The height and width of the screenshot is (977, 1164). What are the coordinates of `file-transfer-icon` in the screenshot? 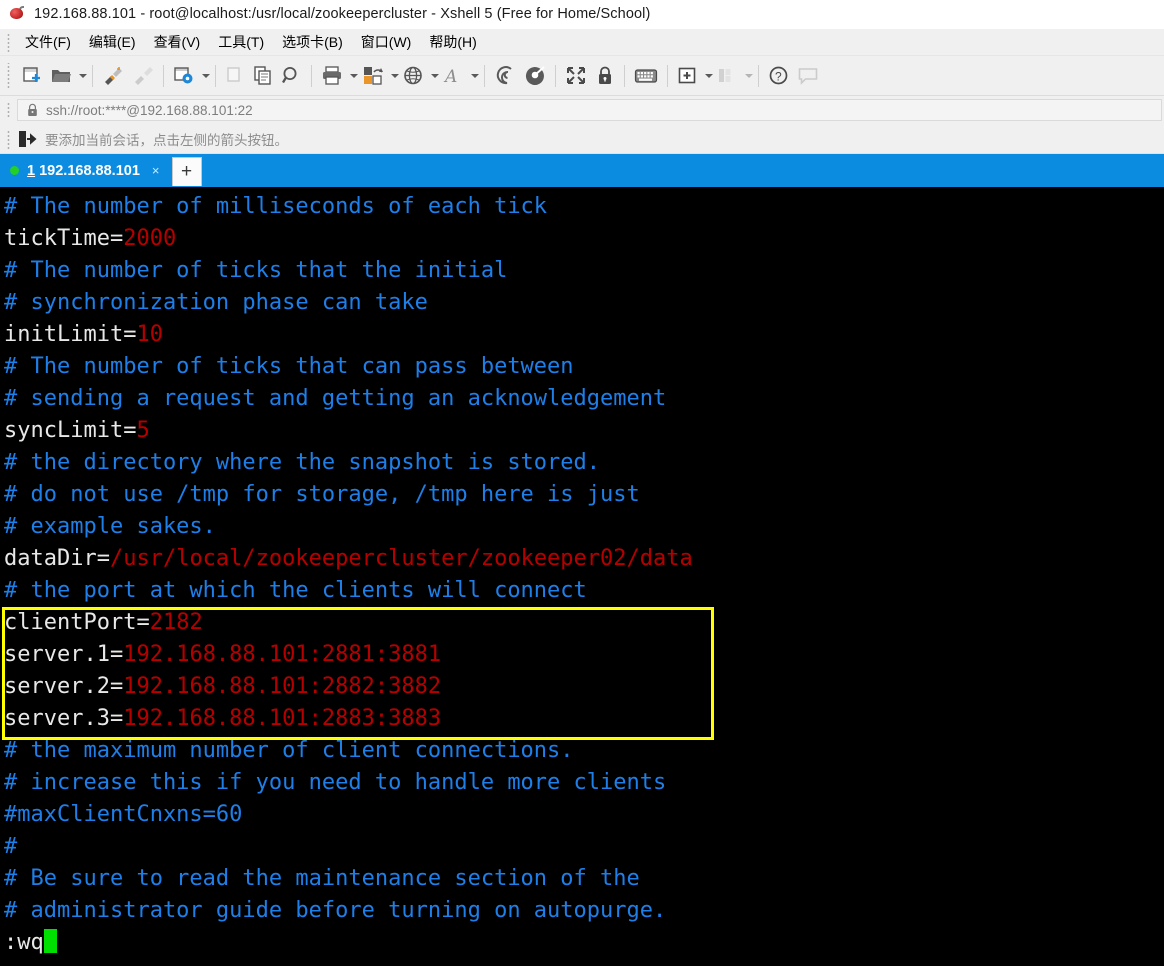 It's located at (373, 76).